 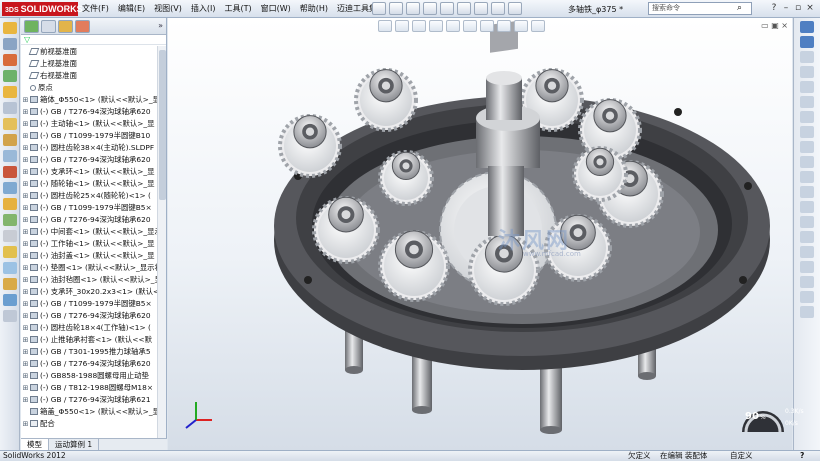 I want to click on smart-fasteners-icon, so click(x=10, y=92).